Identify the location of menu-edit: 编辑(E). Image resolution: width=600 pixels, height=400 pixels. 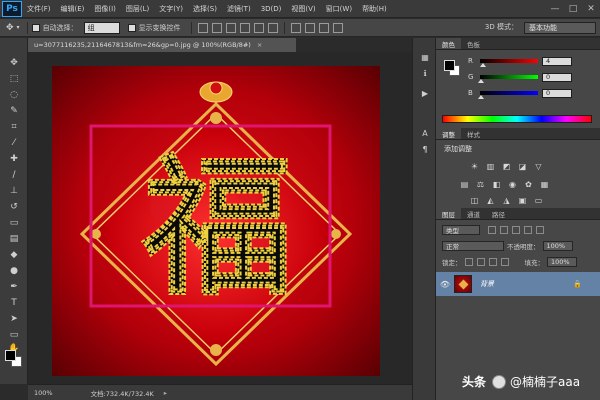
(73, 9).